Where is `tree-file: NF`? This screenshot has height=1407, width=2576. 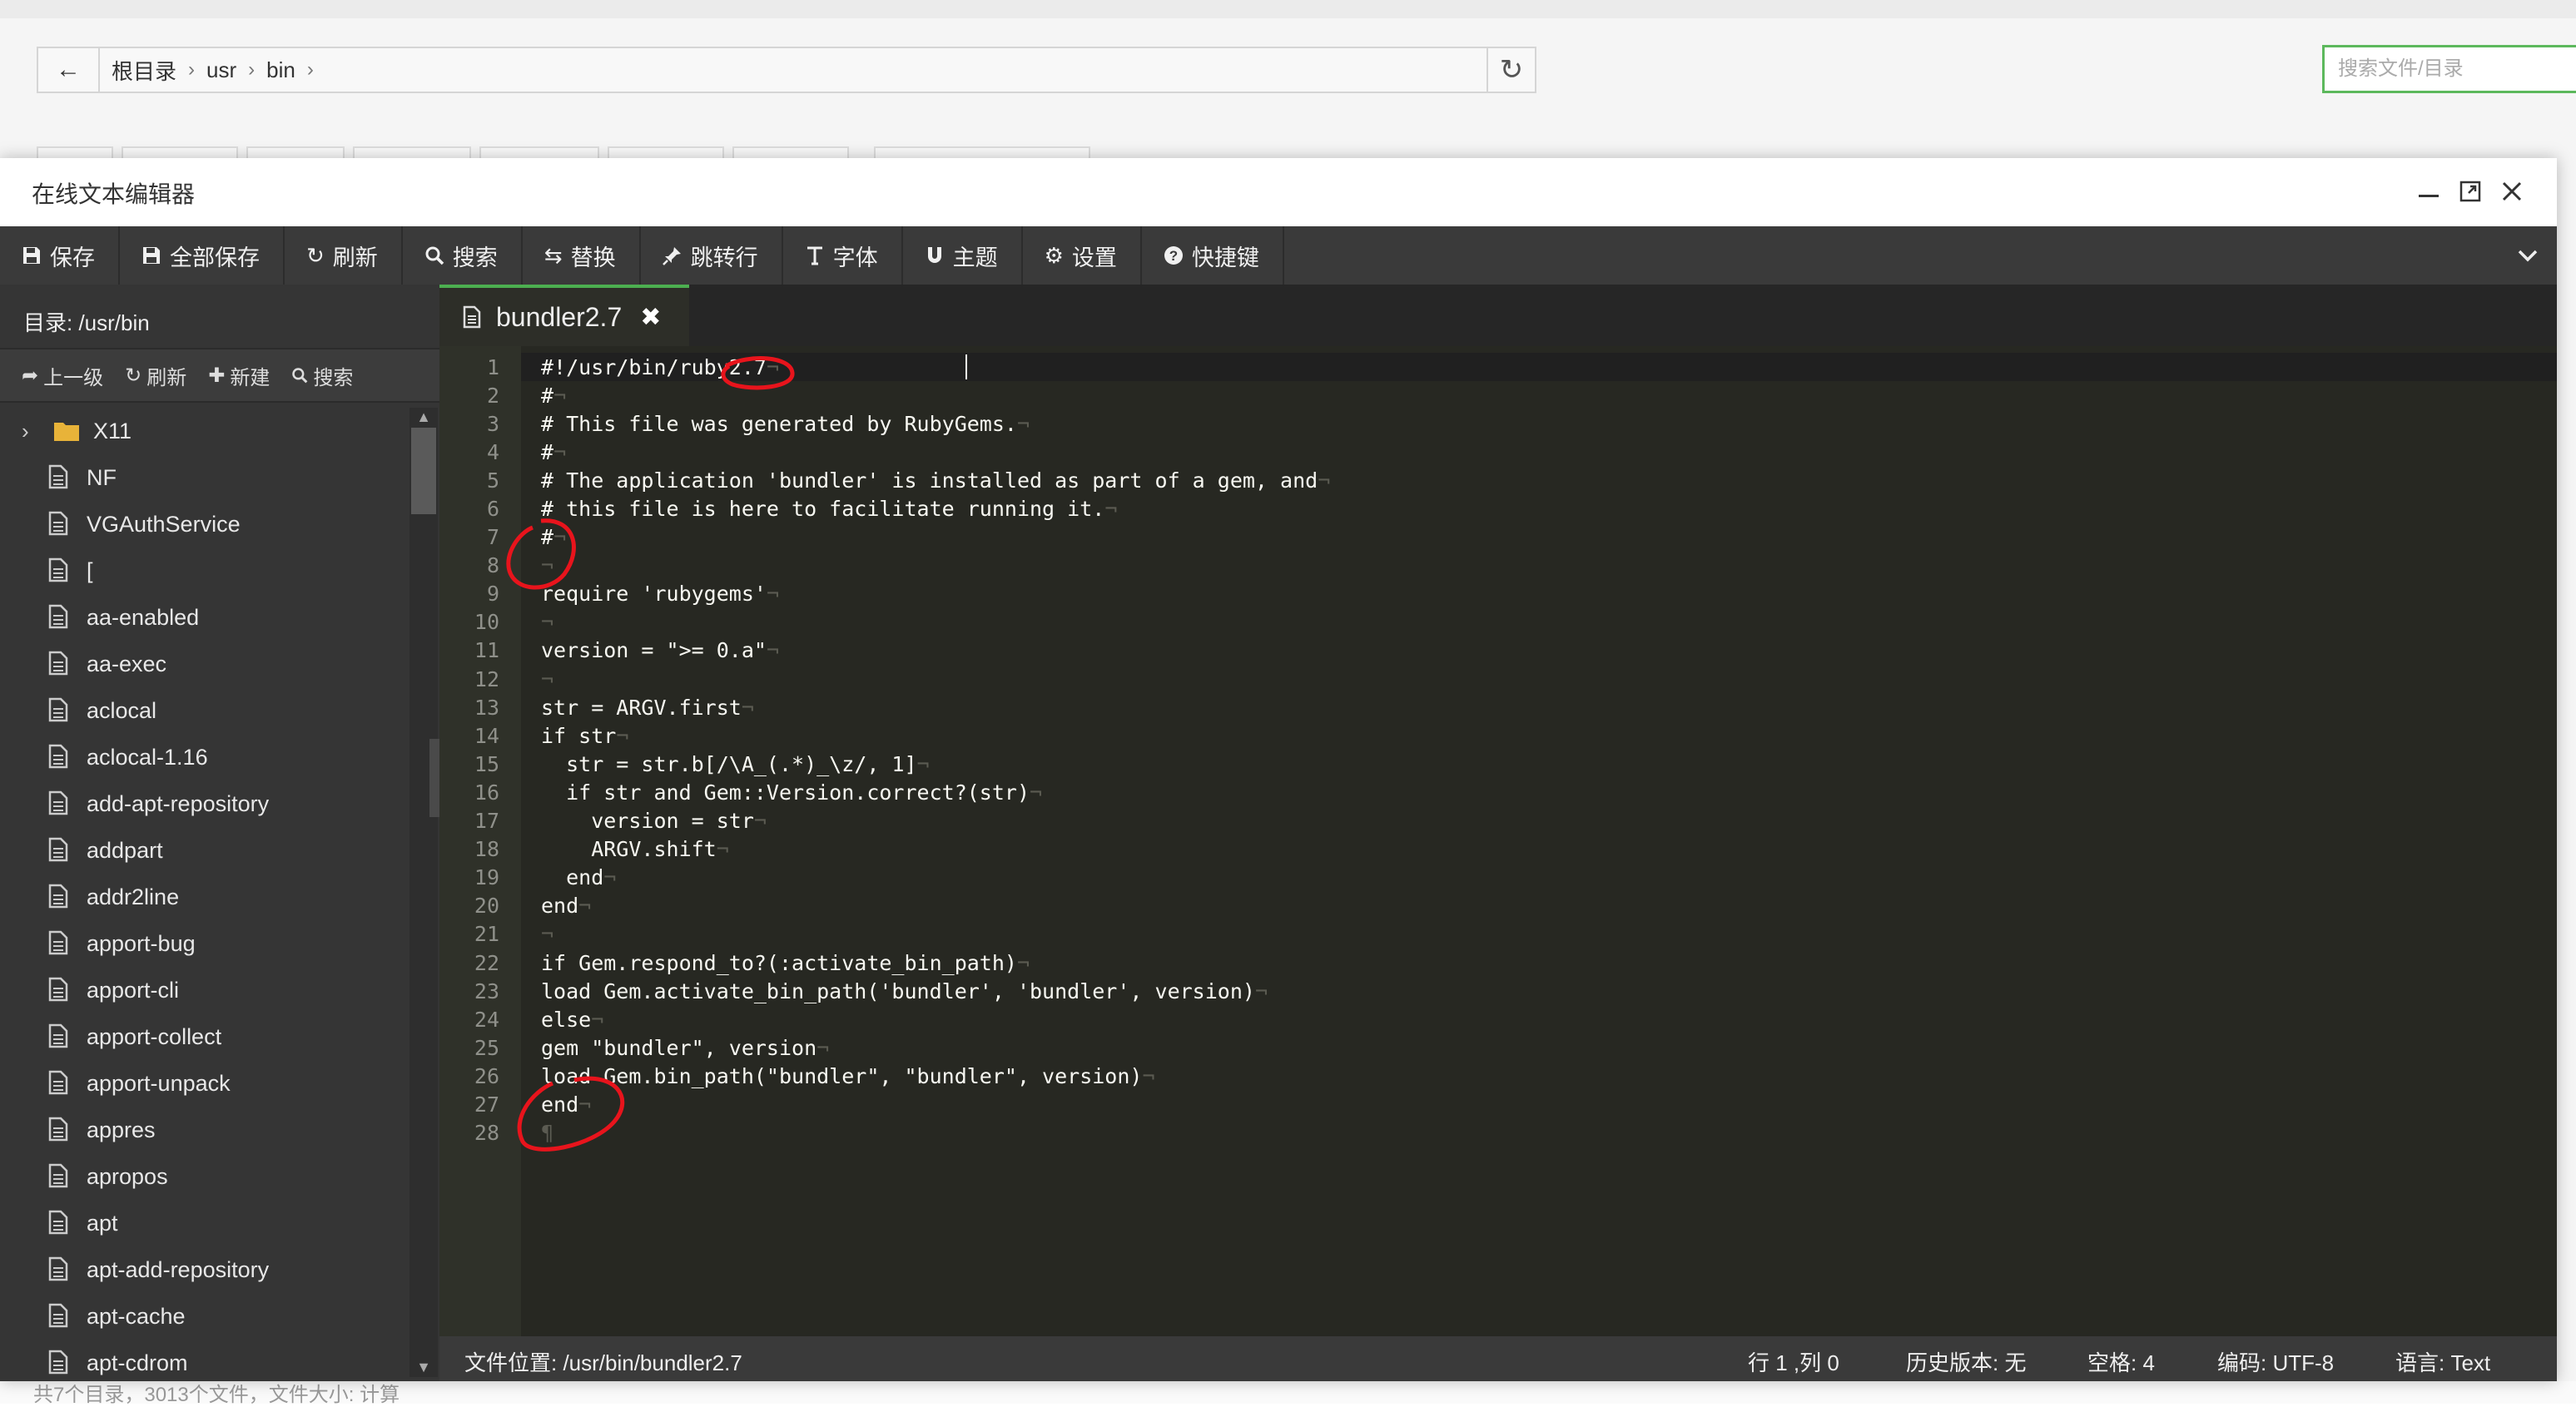
tree-file: NF is located at coordinates (204, 477).